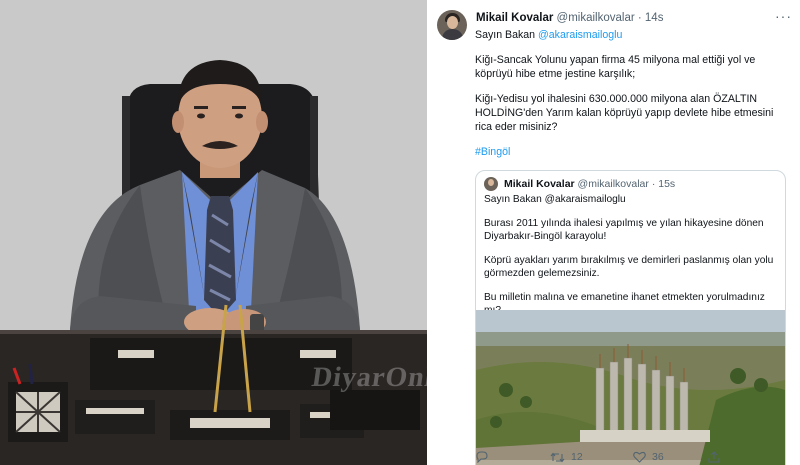 The height and width of the screenshot is (465, 800). I want to click on tweet-time: · 14s, so click(651, 18).